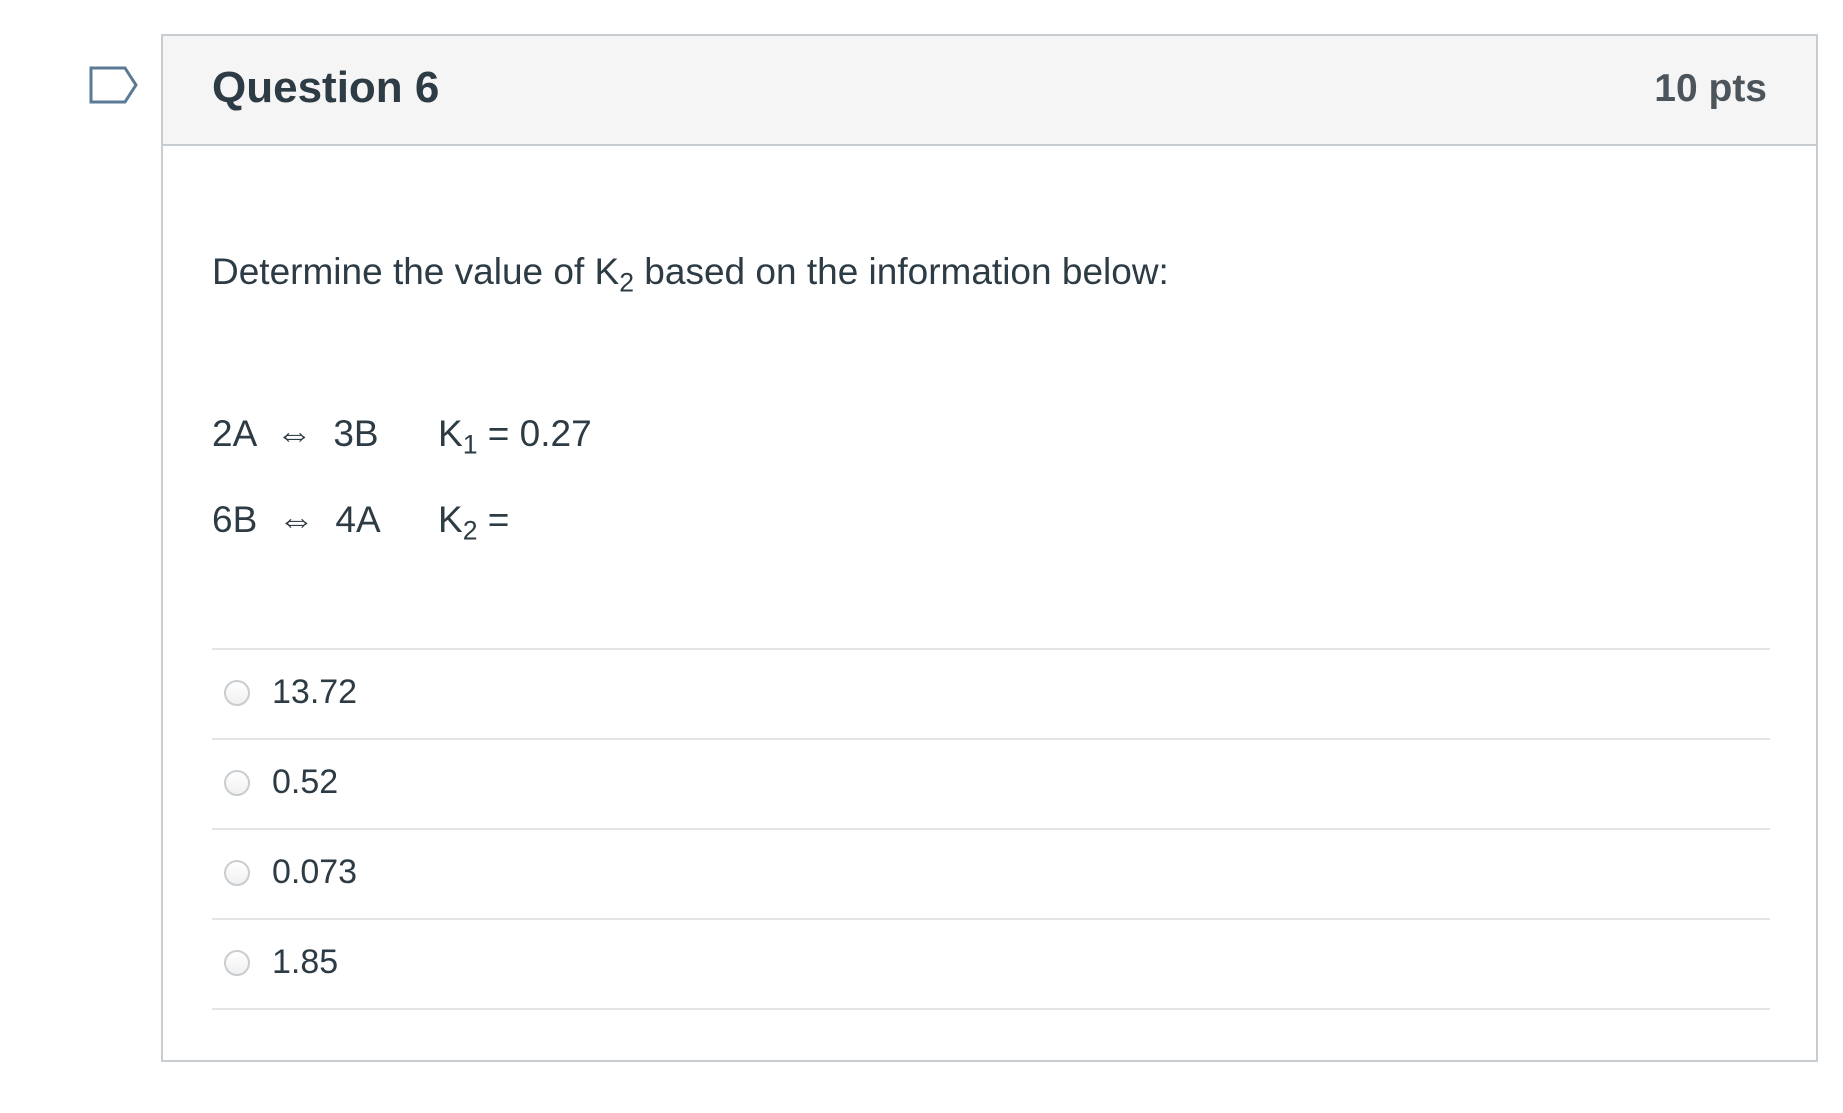 The width and height of the screenshot is (1843, 1113). Describe the element at coordinates (1710, 88) in the screenshot. I see `question-points: 10 pts` at that location.